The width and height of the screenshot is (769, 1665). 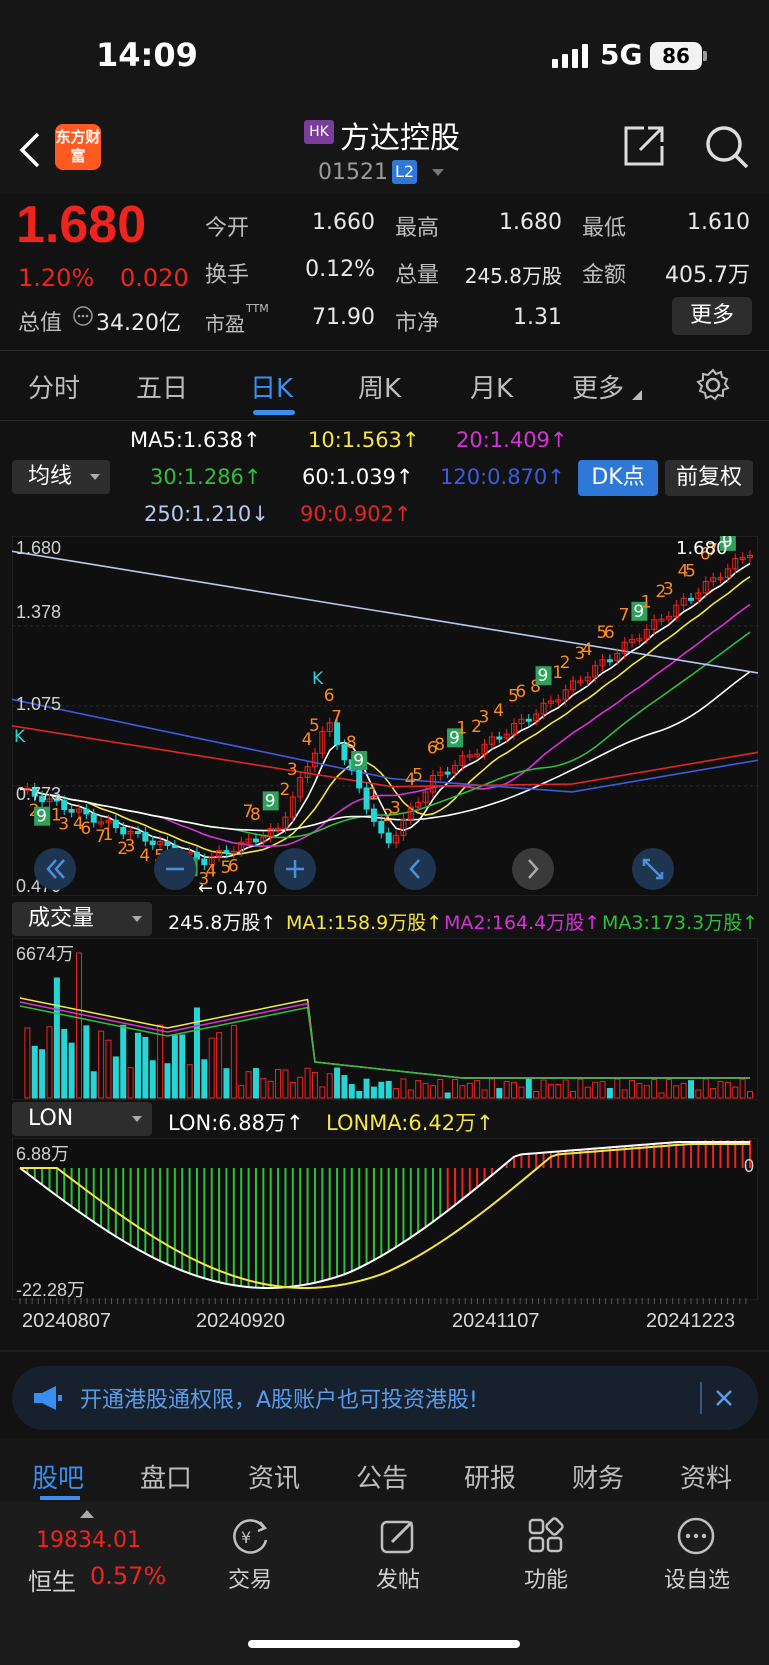 I want to click on zoom-in-icon, so click(x=295, y=869).